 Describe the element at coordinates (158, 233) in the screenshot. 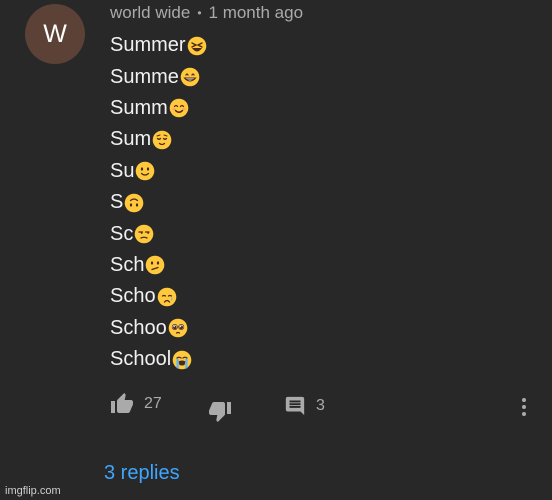

I see `comment-line: Sc` at that location.